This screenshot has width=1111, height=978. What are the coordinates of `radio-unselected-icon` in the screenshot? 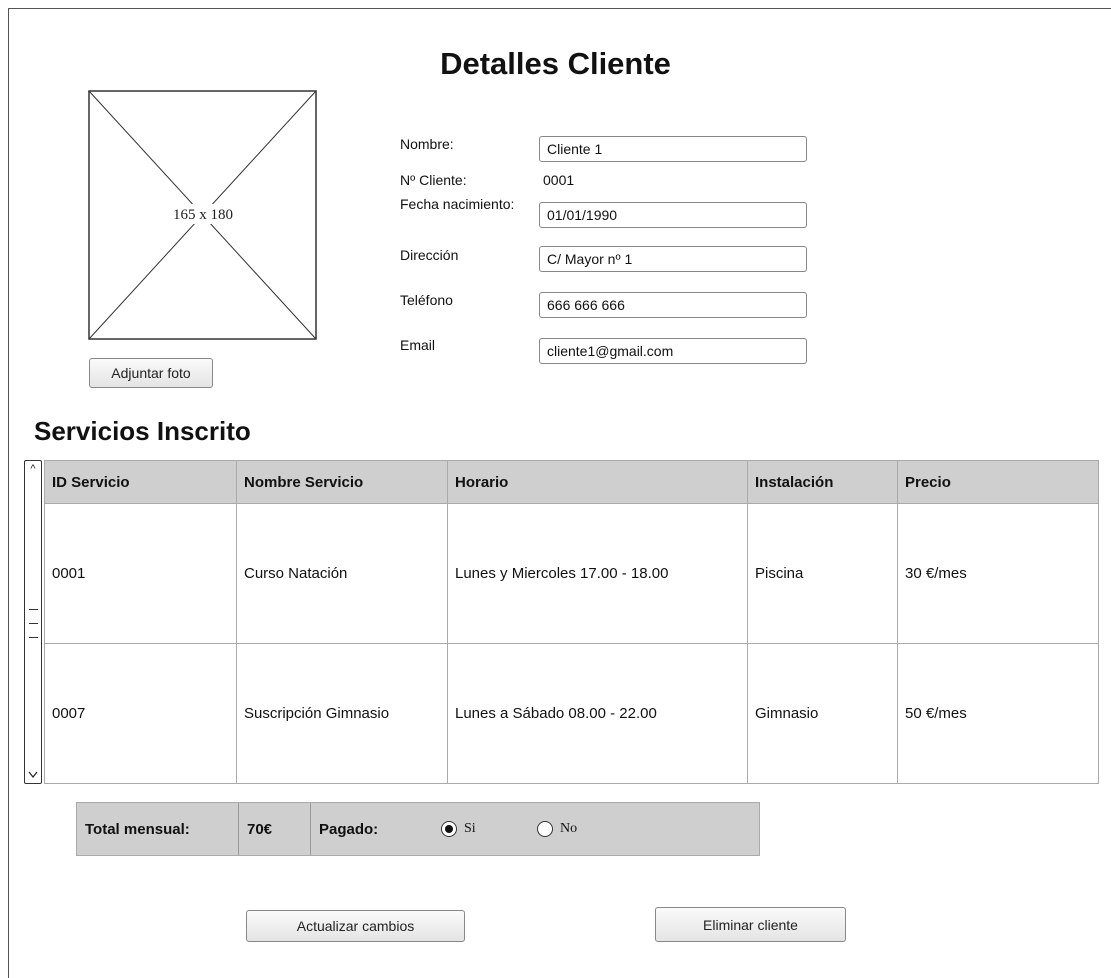 It's located at (545, 829).